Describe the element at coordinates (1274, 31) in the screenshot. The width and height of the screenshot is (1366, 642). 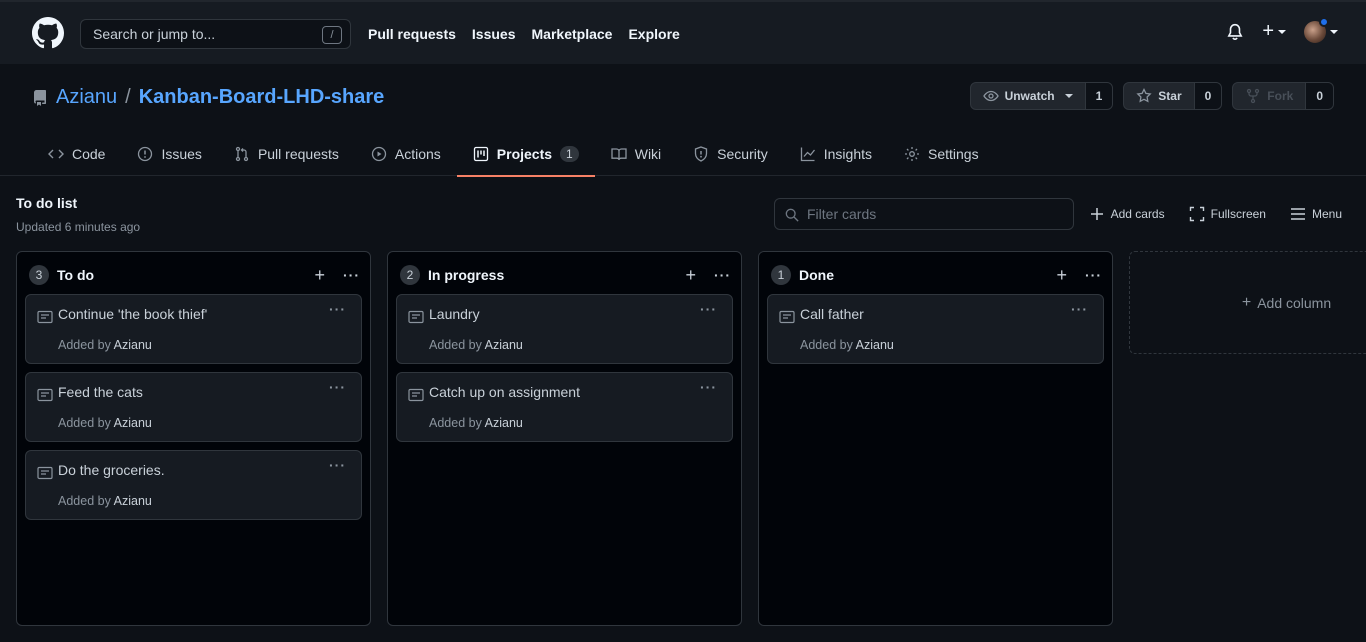
I see `create-new-menu: +` at that location.